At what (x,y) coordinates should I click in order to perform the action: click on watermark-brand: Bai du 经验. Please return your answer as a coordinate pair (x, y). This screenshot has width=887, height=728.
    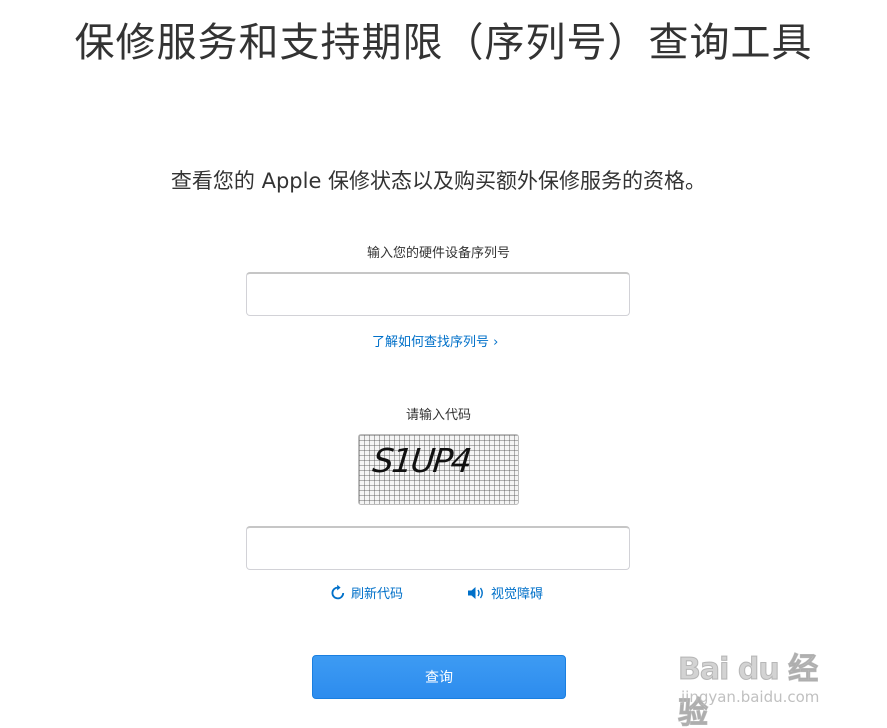
    Looking at the image, I should click on (748, 690).